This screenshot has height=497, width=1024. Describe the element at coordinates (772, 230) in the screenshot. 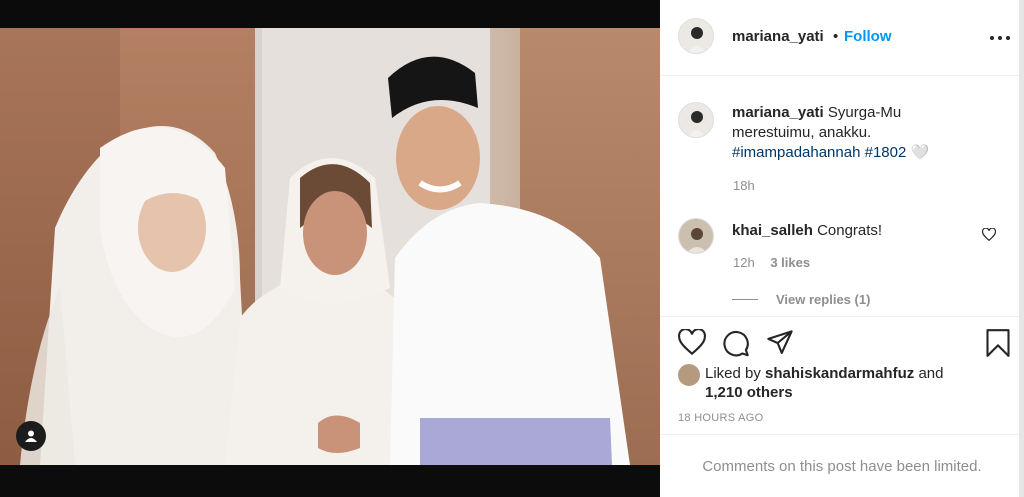

I see `commenter-username: khai_salleh` at that location.